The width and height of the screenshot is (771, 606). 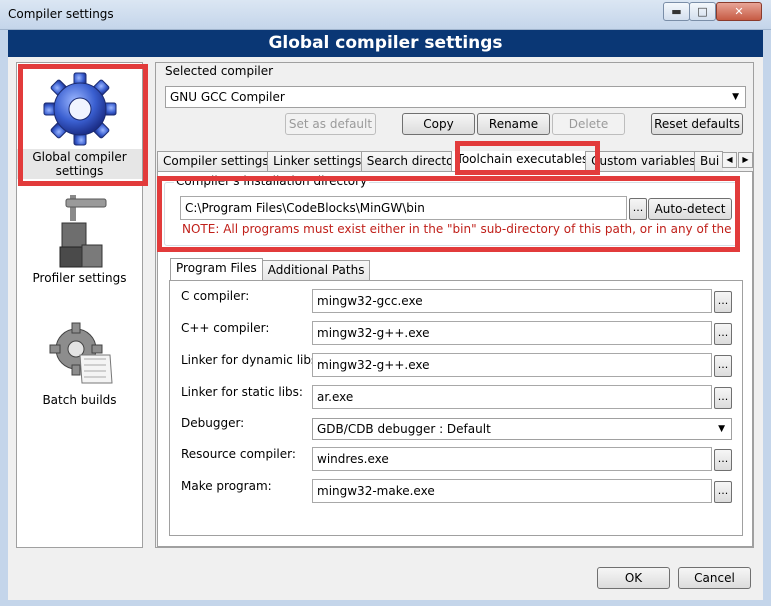 What do you see at coordinates (438, 124) in the screenshot?
I see `copy-button: Copy` at bounding box center [438, 124].